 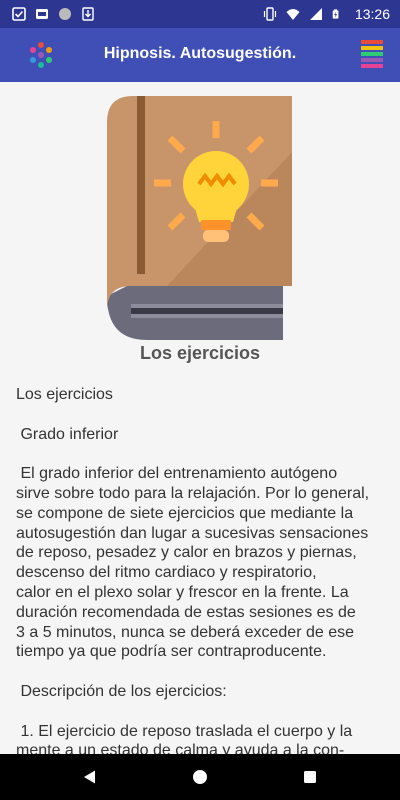 What do you see at coordinates (315, 14) in the screenshot?
I see `signal-icon` at bounding box center [315, 14].